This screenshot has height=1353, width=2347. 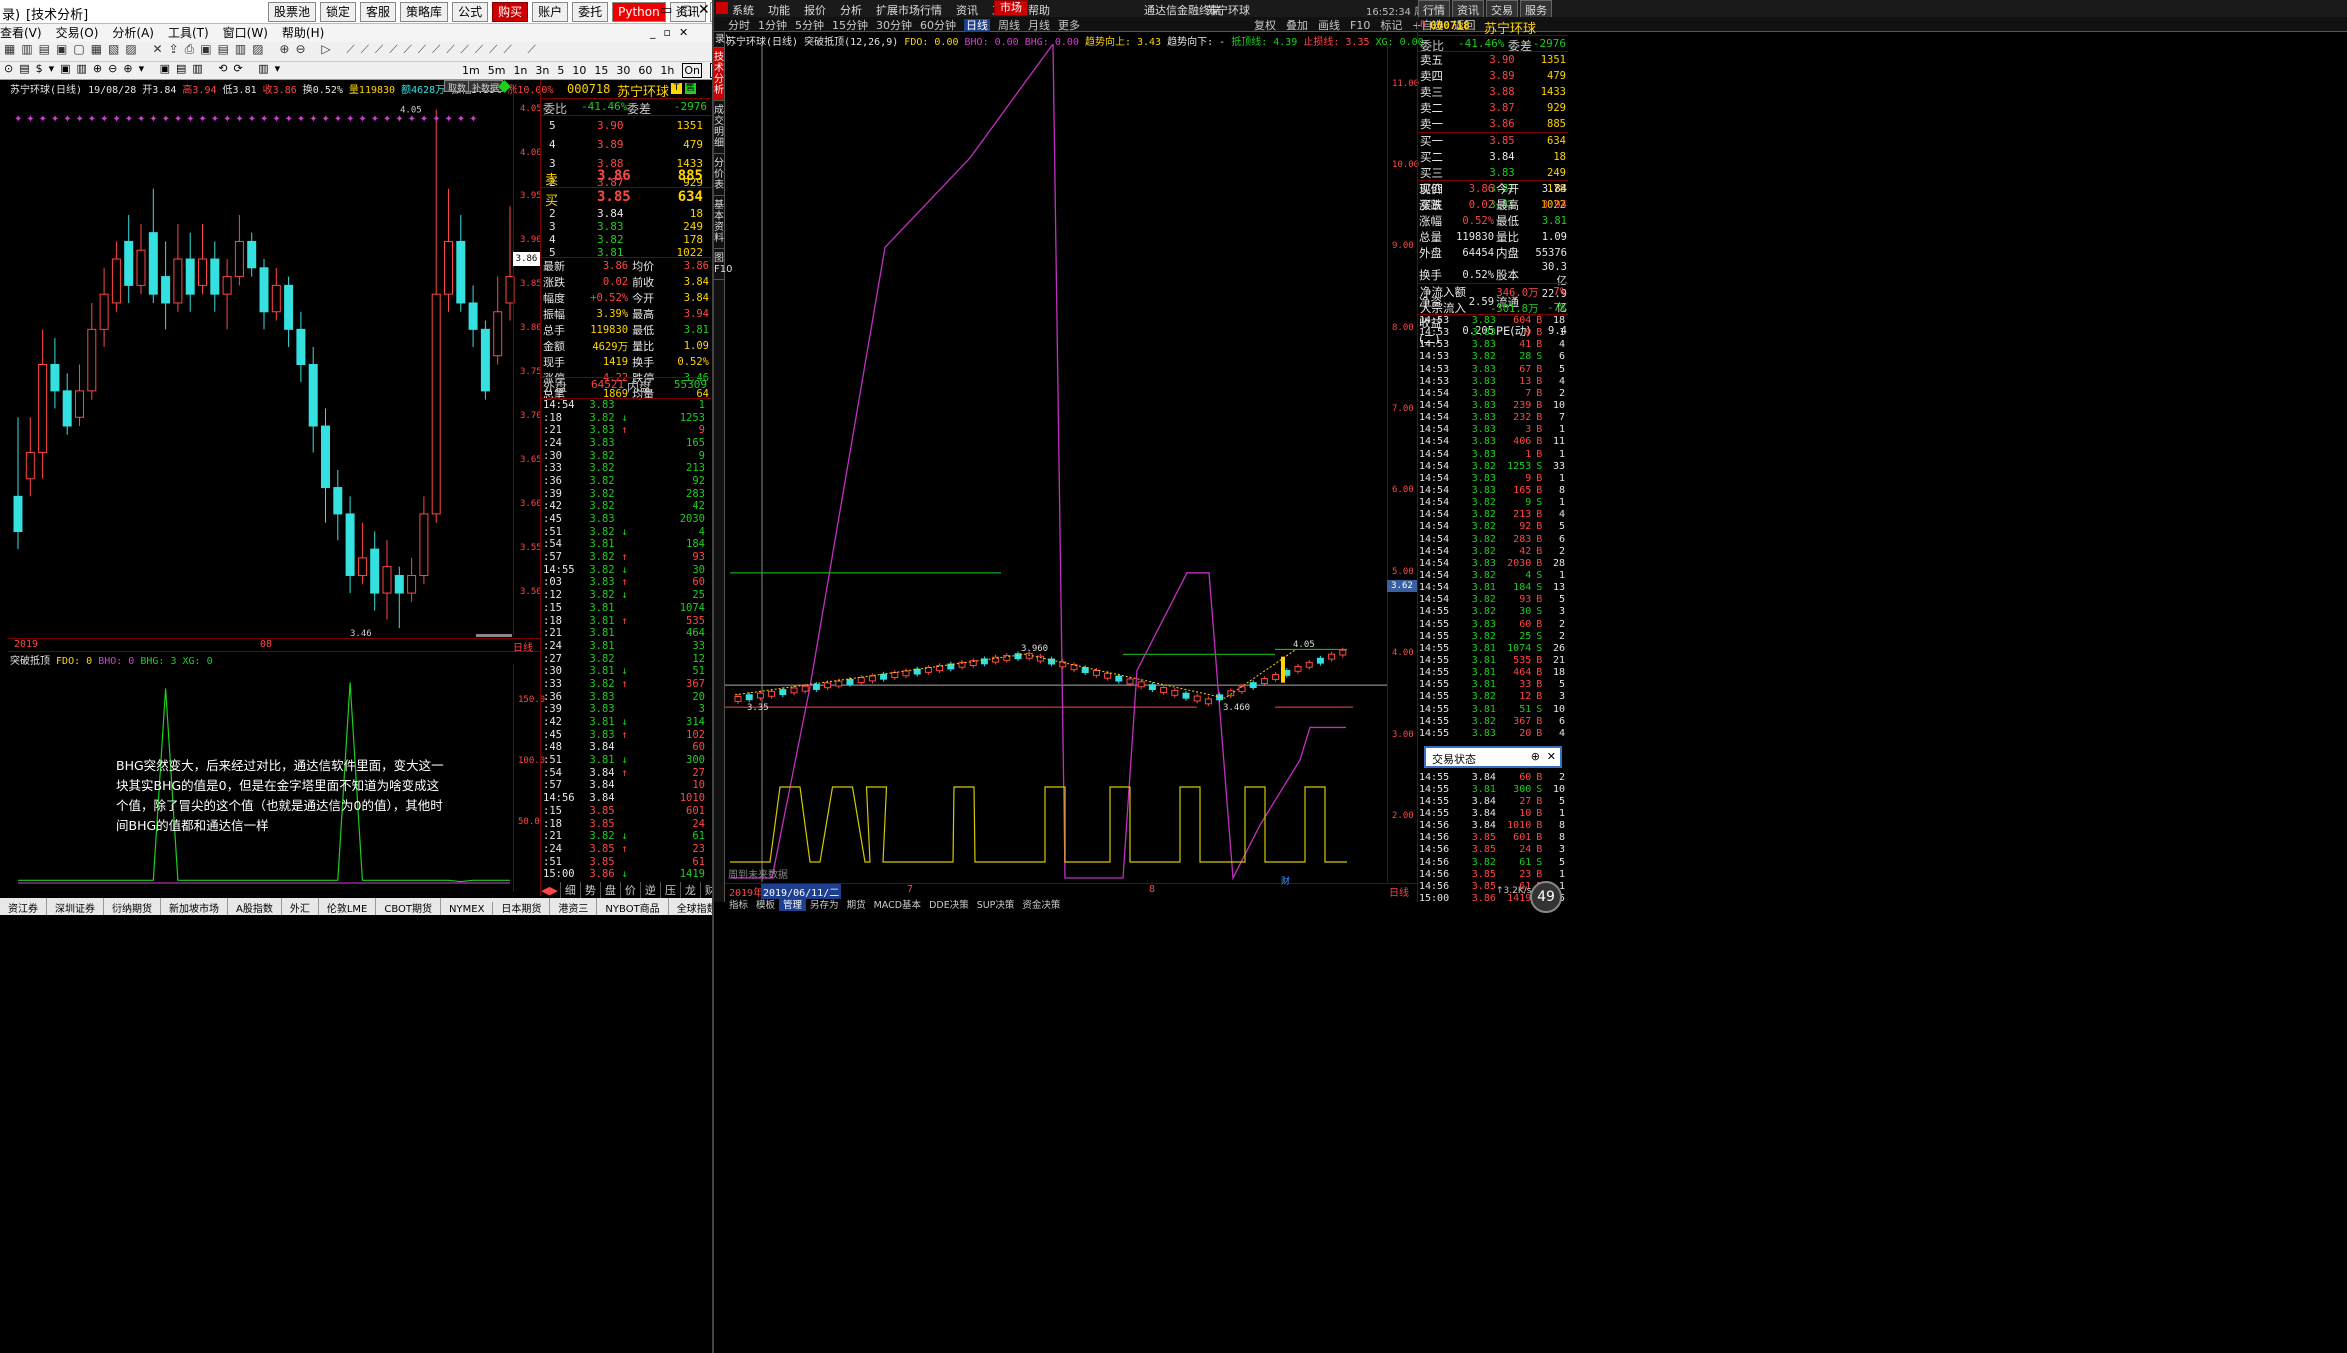 I want to click on quote-tab-0: 细, so click(x=569, y=890).